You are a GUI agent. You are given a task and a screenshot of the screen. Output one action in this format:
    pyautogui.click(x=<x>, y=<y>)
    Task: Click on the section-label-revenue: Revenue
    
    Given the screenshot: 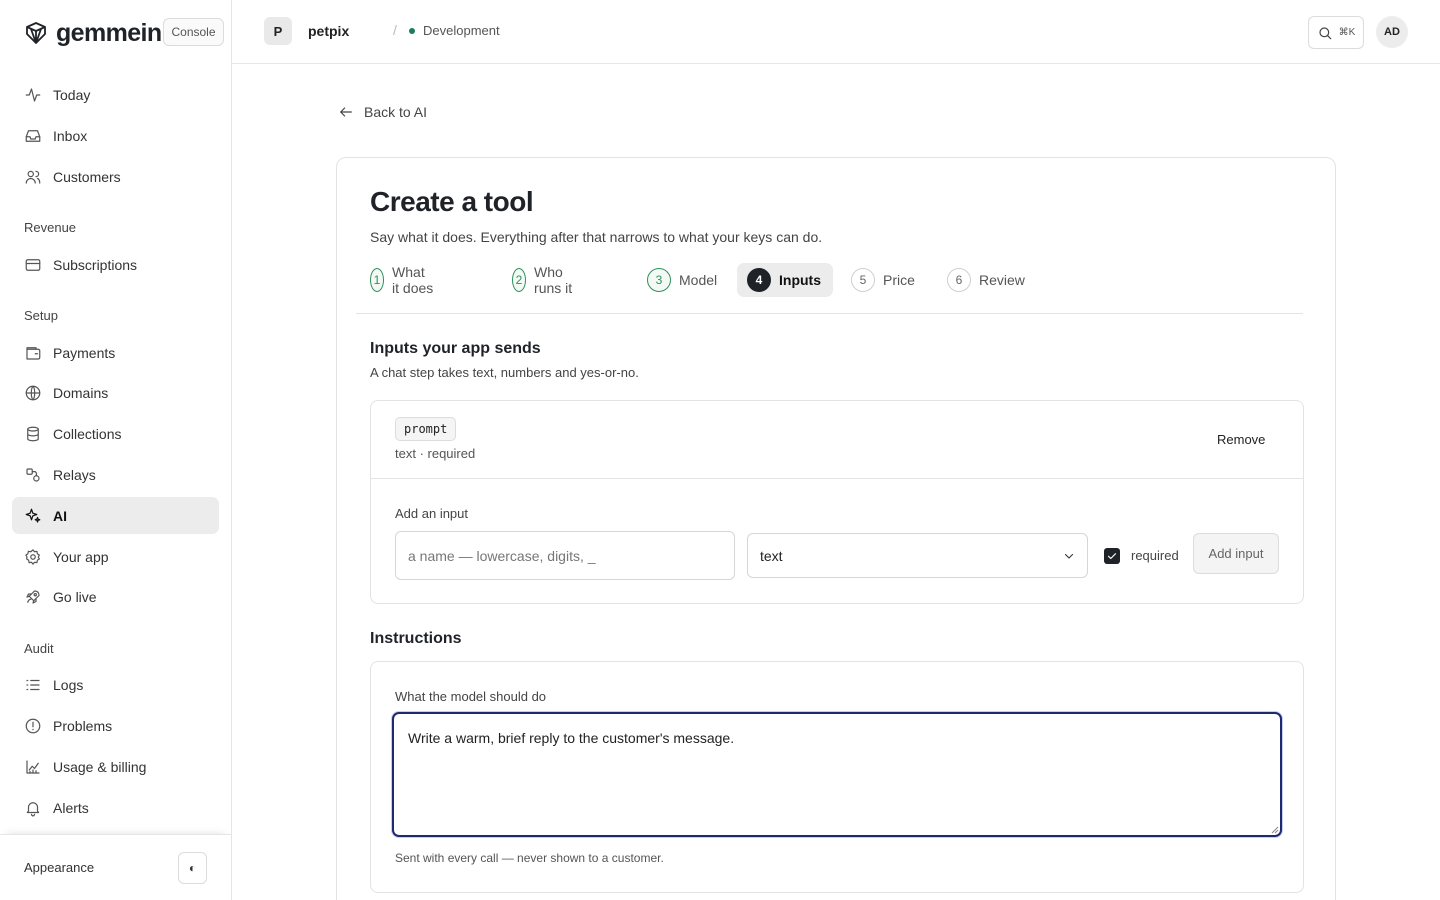 What is the action you would take?
    pyautogui.click(x=50, y=227)
    